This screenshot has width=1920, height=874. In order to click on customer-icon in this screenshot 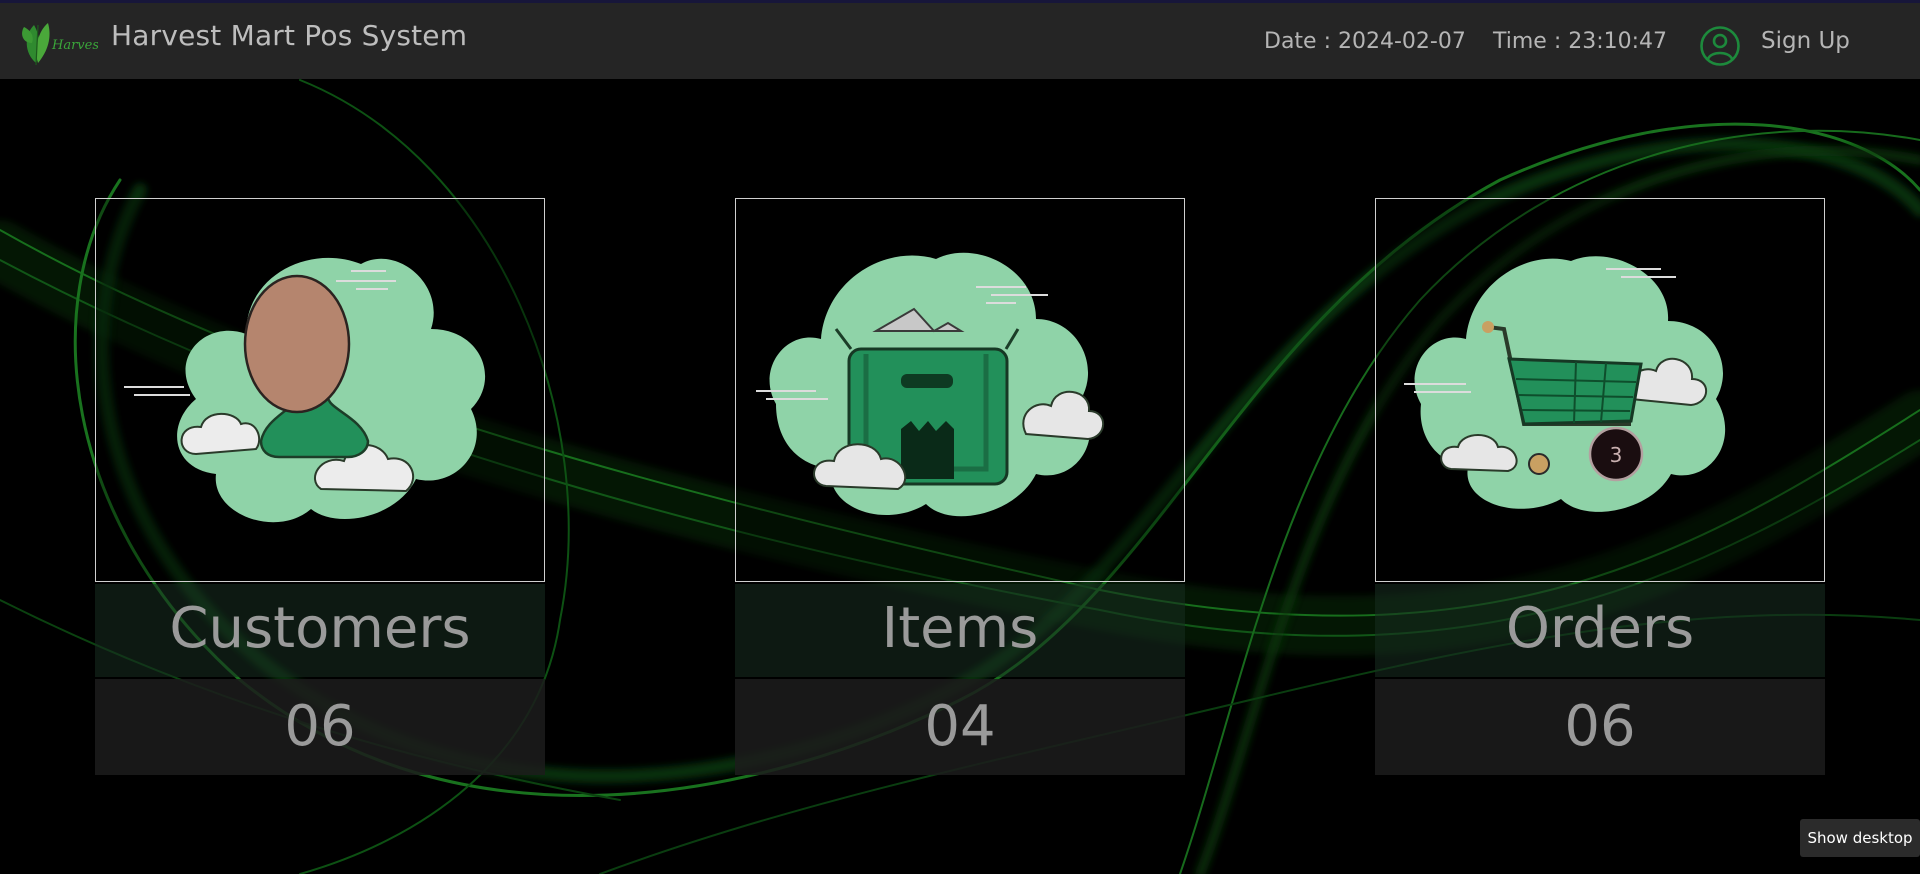, I will do `click(305, 390)`.